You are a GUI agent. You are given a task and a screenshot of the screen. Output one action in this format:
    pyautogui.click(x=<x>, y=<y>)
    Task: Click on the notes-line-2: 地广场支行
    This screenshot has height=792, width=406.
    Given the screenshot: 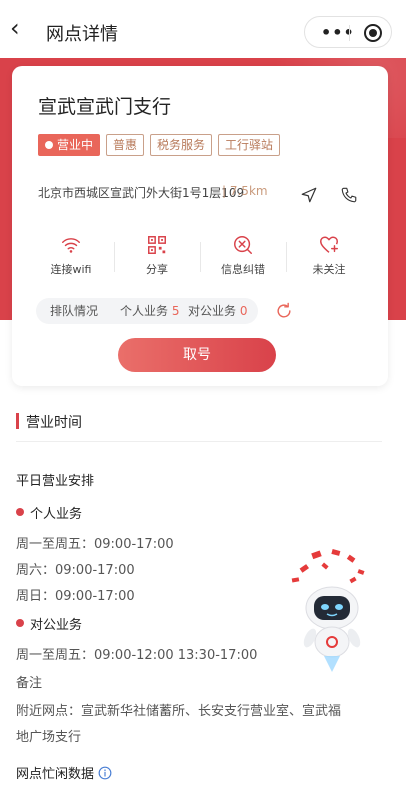 What is the action you would take?
    pyautogui.click(x=49, y=737)
    